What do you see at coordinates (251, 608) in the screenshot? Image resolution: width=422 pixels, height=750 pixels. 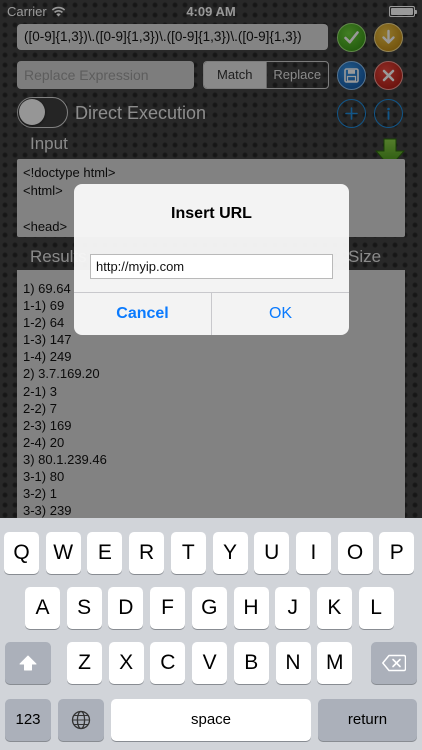 I see `key-h: H` at bounding box center [251, 608].